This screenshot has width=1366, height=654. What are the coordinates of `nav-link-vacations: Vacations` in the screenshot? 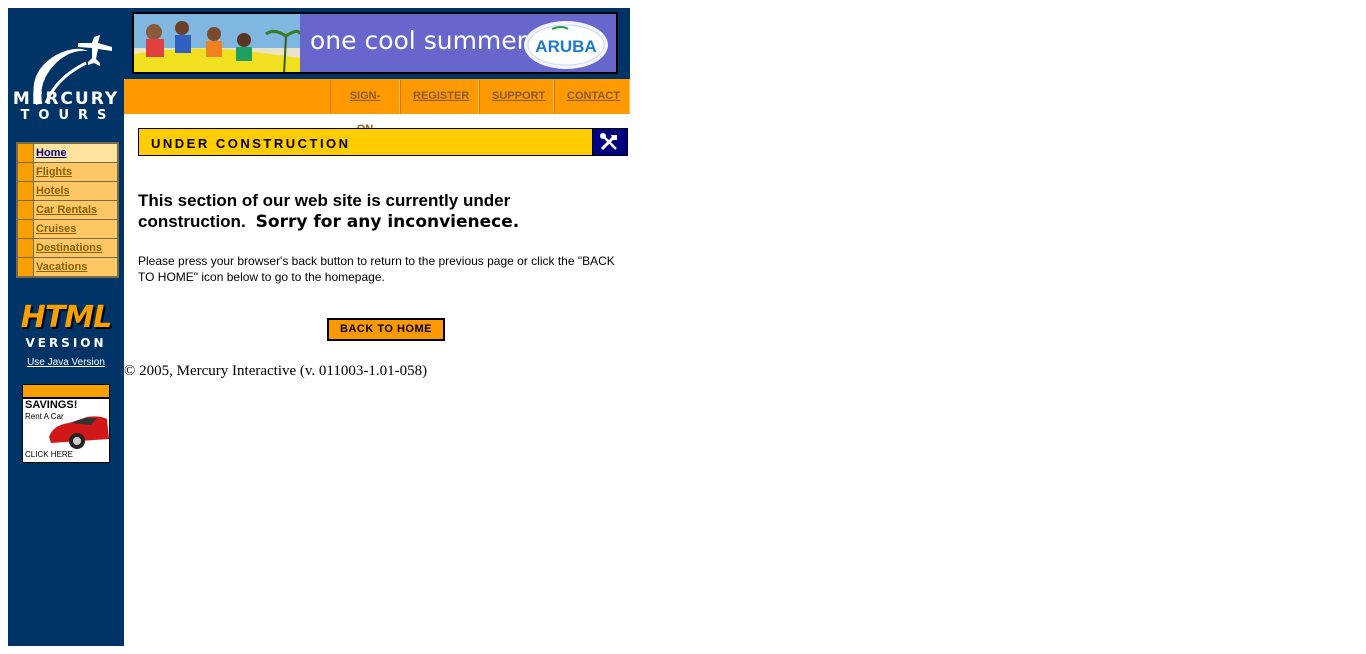 It's located at (75, 267).